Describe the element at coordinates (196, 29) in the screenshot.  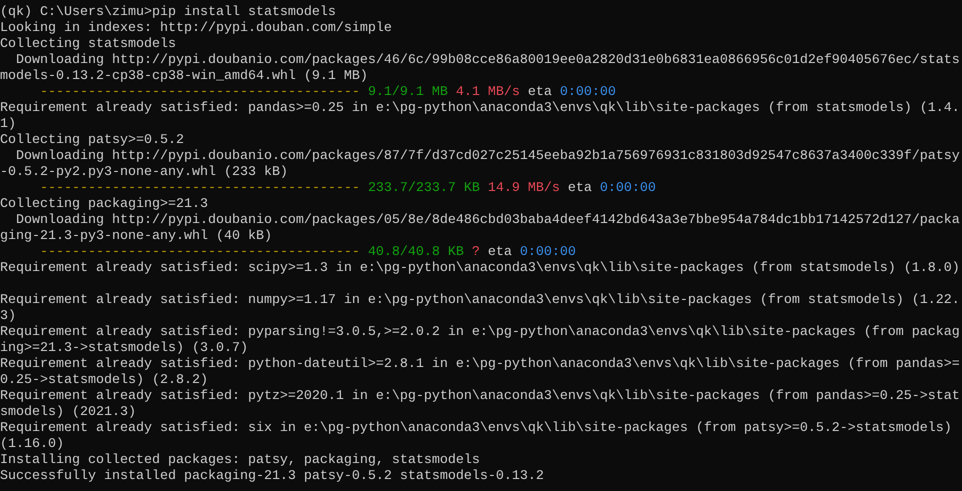
I see `terminal-line: Looking in indexes: http://pypi.douban.com/simple` at that location.